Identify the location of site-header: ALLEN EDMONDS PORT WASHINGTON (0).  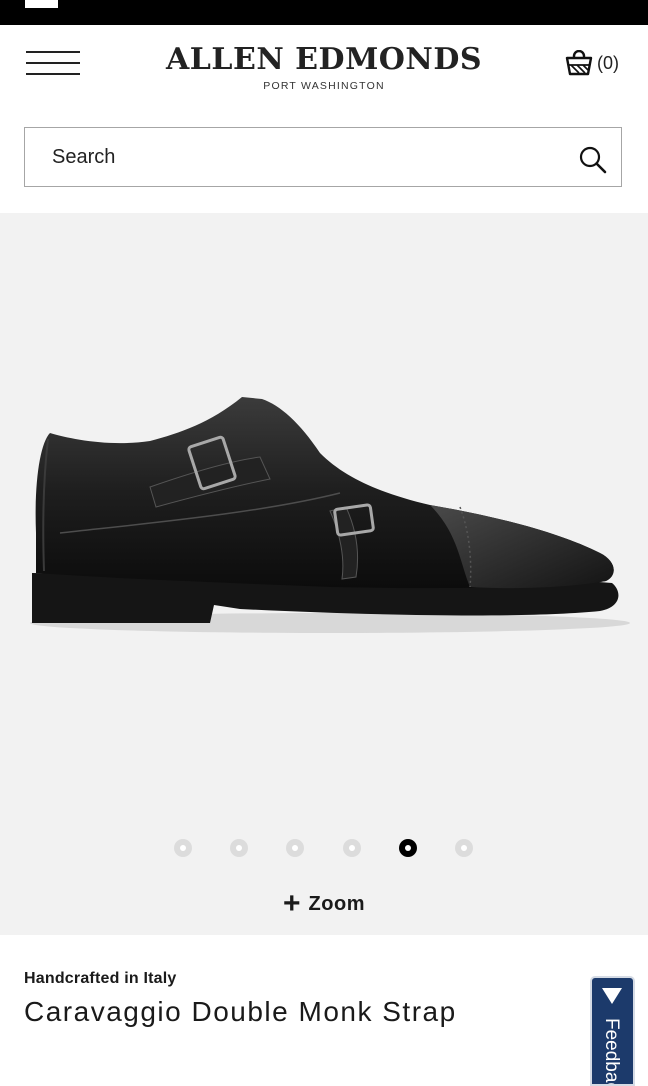
(324, 67).